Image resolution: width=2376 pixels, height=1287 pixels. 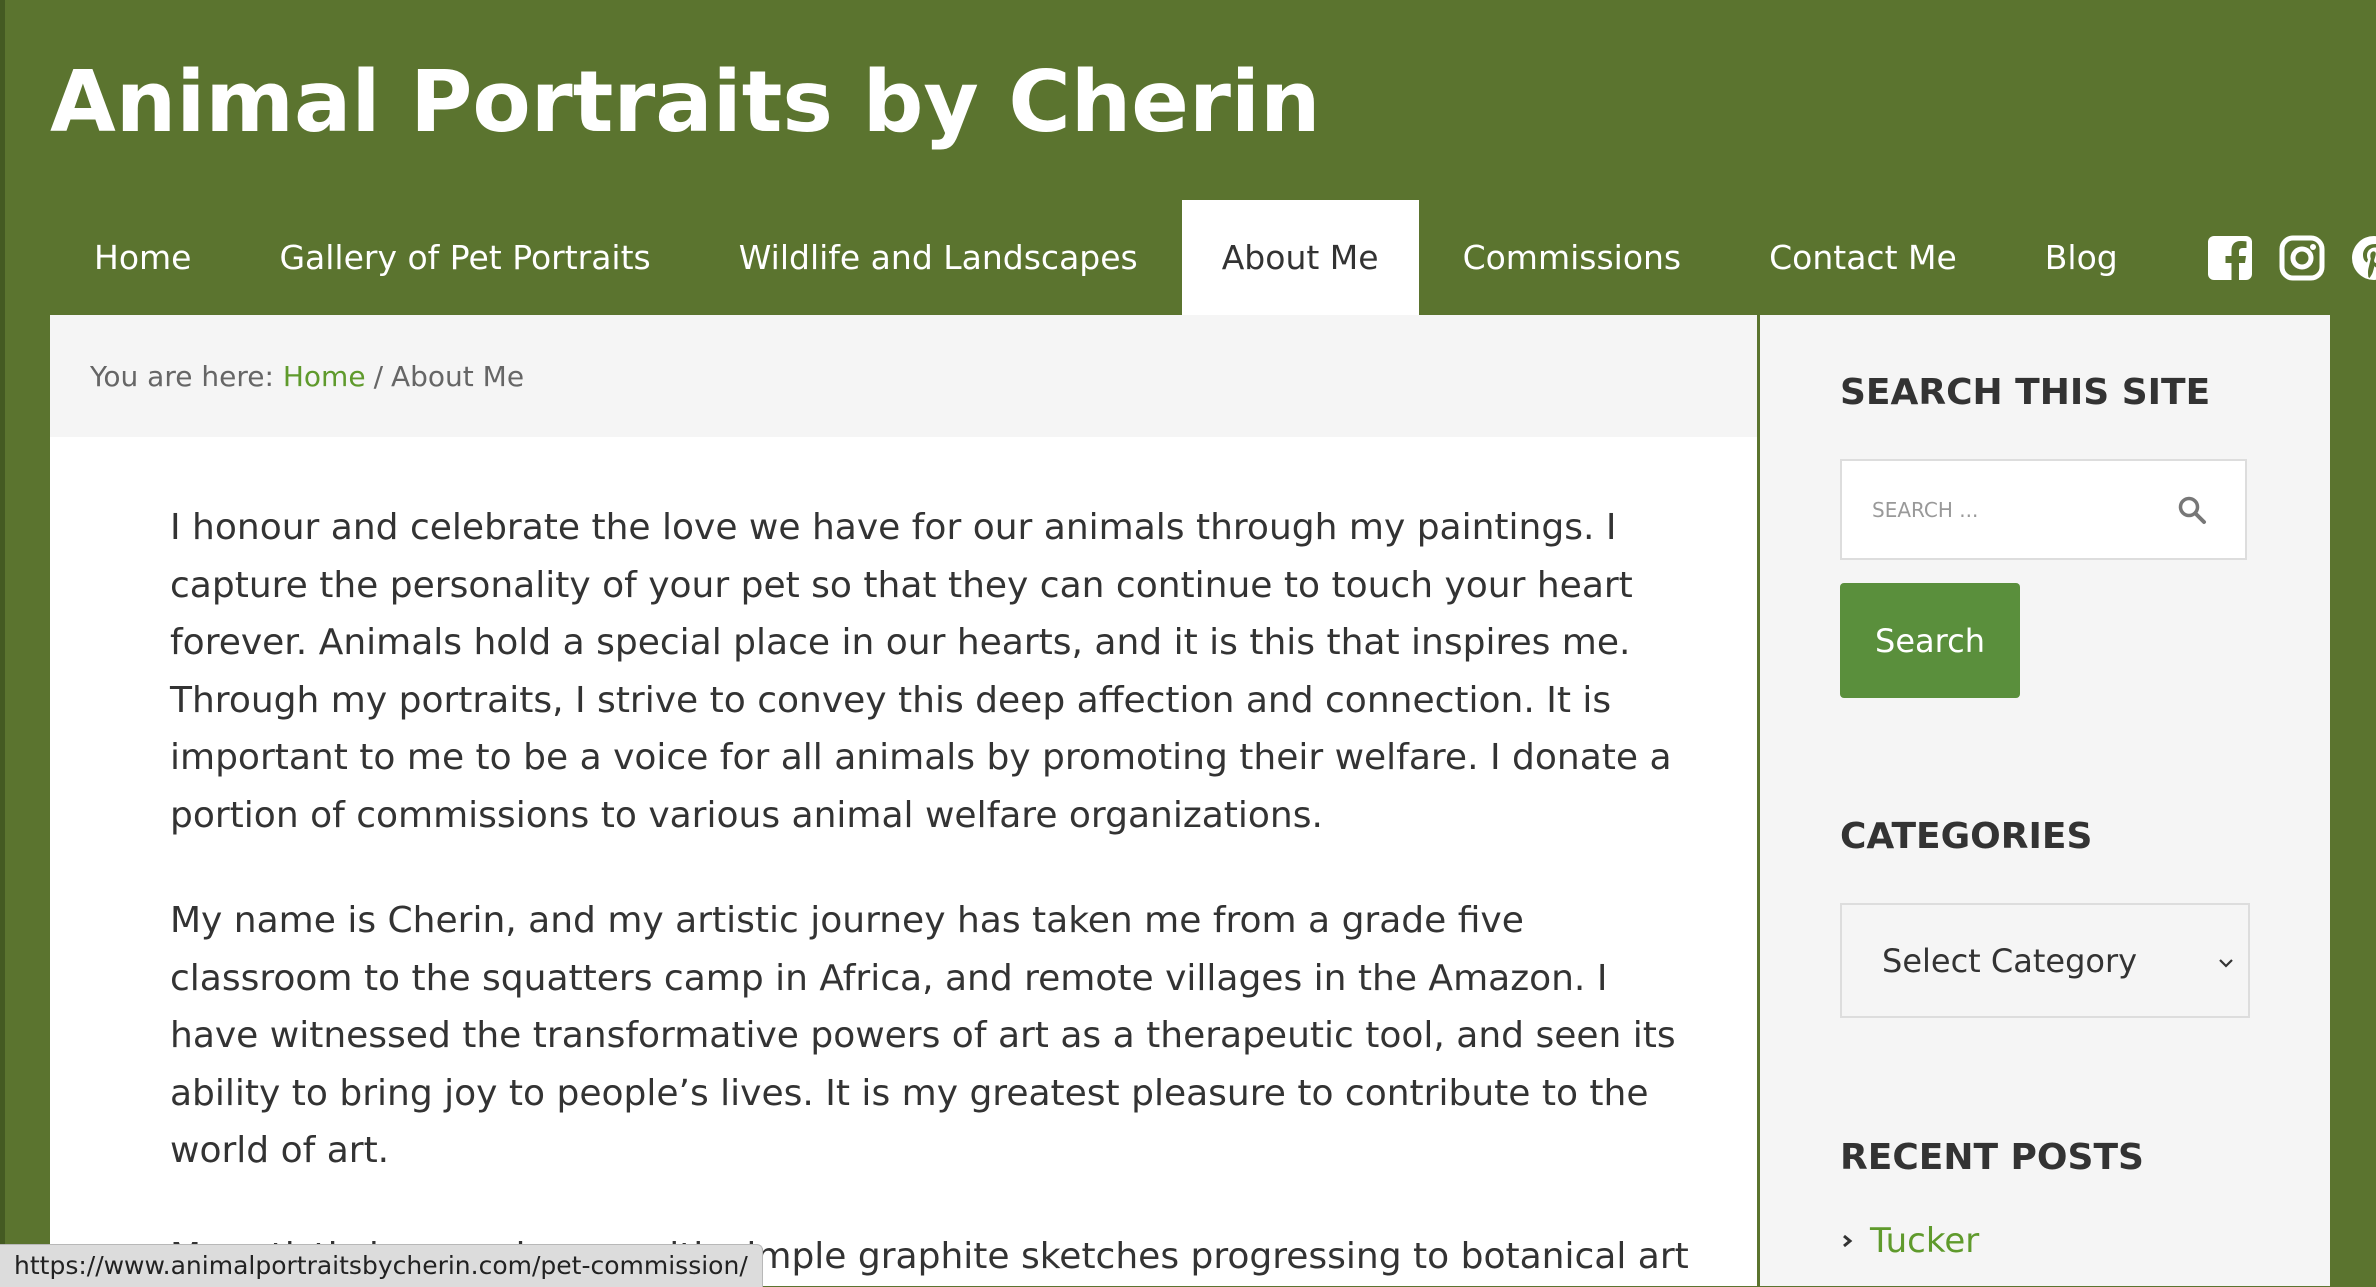 What do you see at coordinates (1992, 1157) in the screenshot?
I see `recent-posts-widget-title: Recent Posts` at bounding box center [1992, 1157].